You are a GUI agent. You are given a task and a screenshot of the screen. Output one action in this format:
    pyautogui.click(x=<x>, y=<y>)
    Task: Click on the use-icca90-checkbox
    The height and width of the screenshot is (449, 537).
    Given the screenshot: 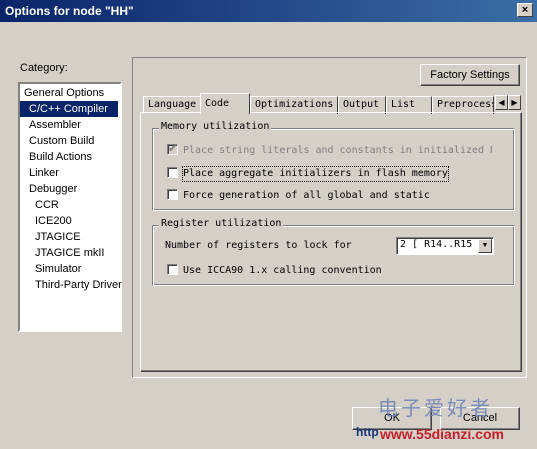 What is the action you would take?
    pyautogui.click(x=172, y=269)
    